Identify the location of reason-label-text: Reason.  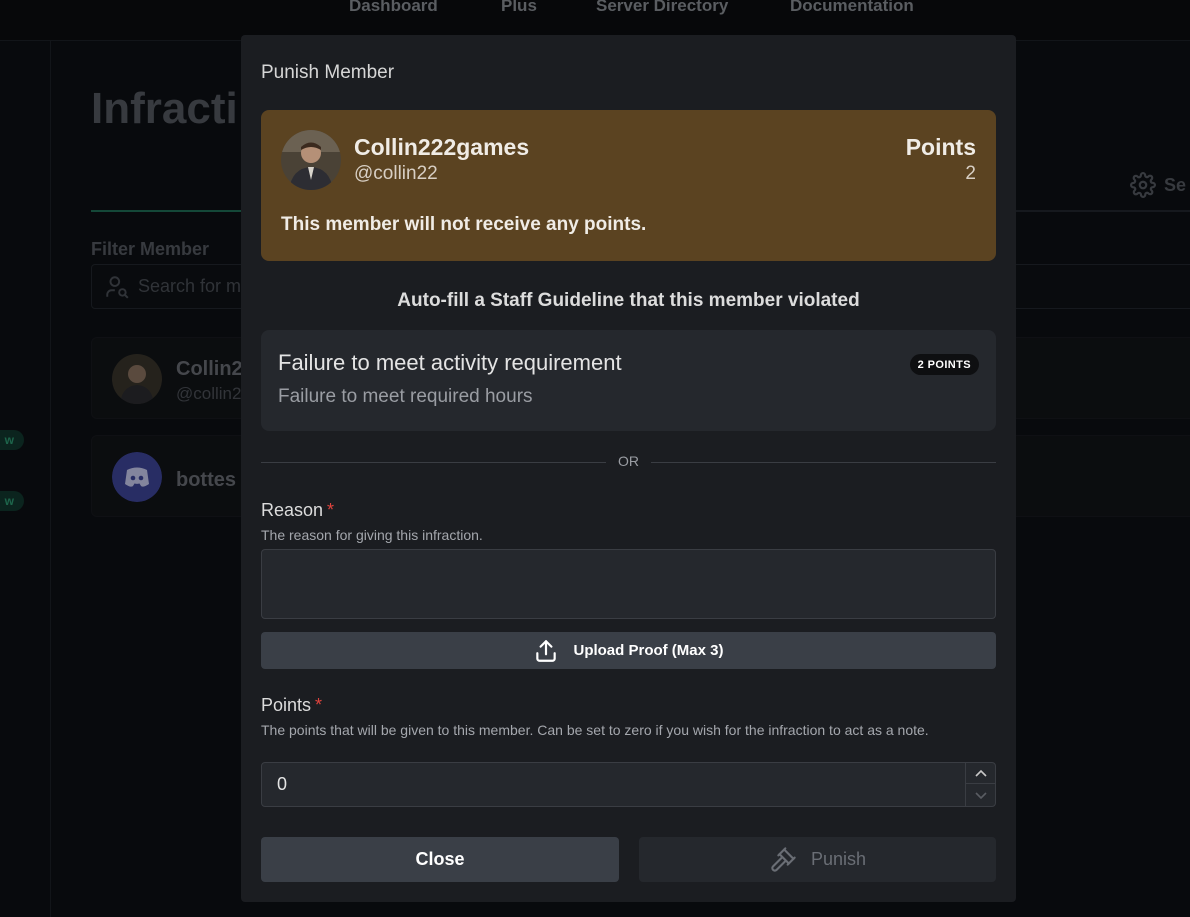
(292, 510).